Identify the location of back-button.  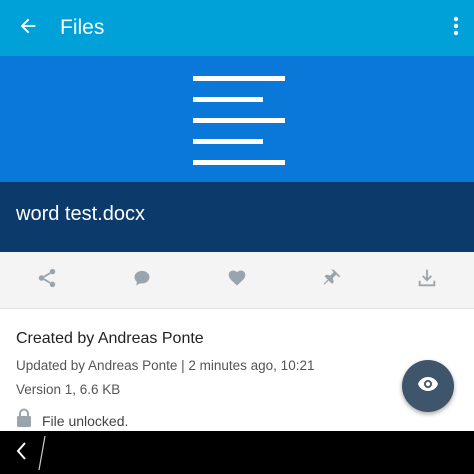
(28, 28).